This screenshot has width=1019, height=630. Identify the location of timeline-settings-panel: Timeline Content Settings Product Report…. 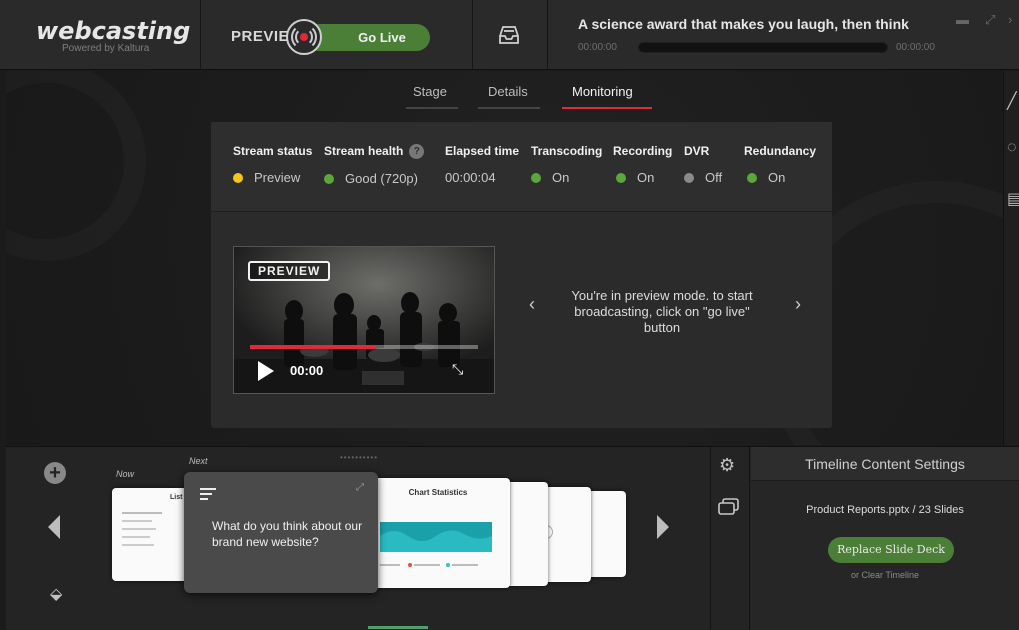
(885, 538).